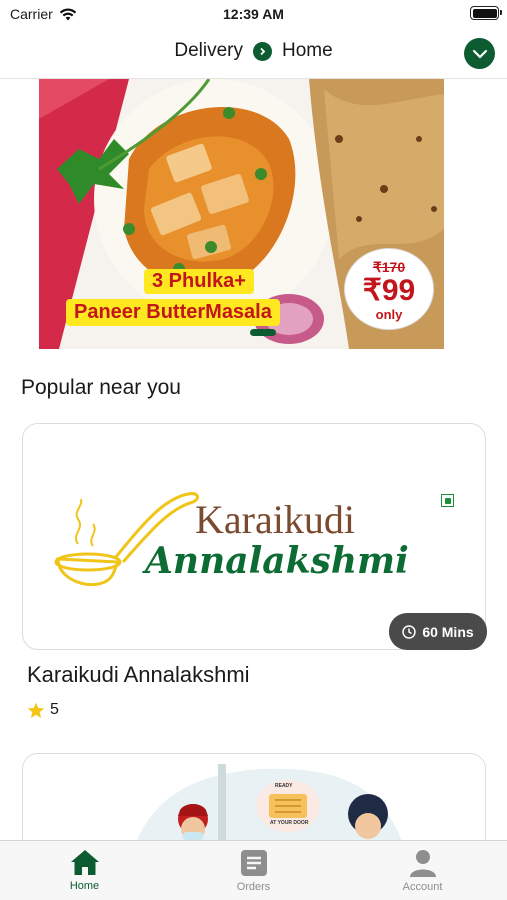 This screenshot has width=507, height=900. I want to click on location-dropdown-button, so click(479, 53).